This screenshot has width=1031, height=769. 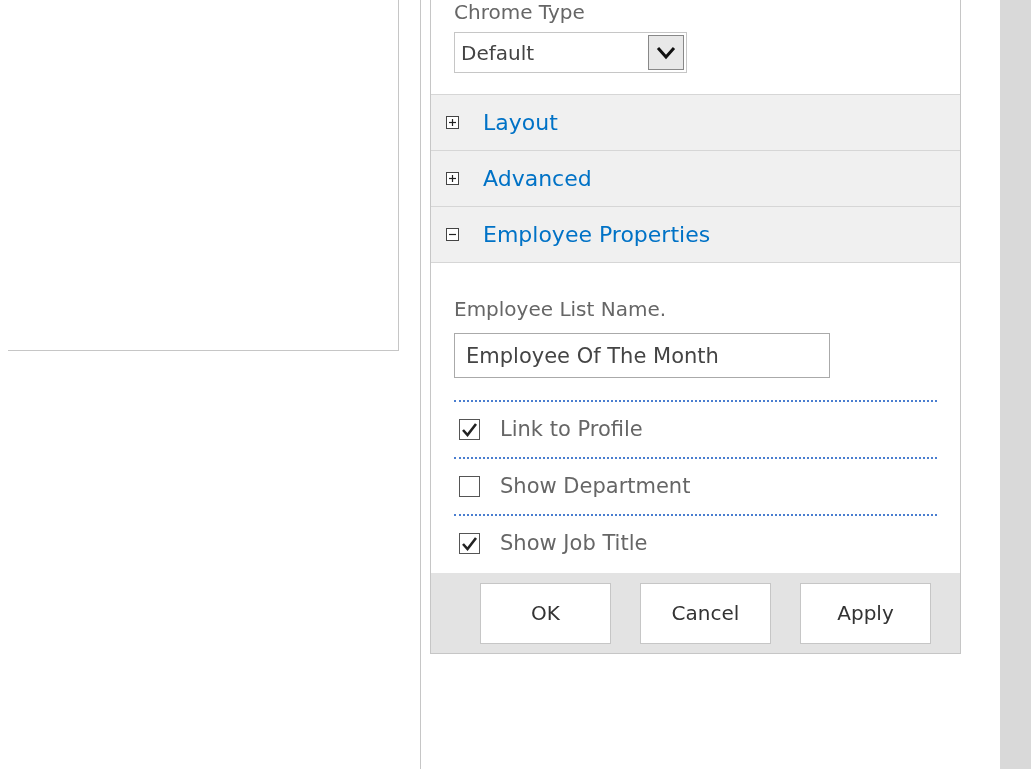 What do you see at coordinates (666, 52) in the screenshot?
I see `dropdown-icon` at bounding box center [666, 52].